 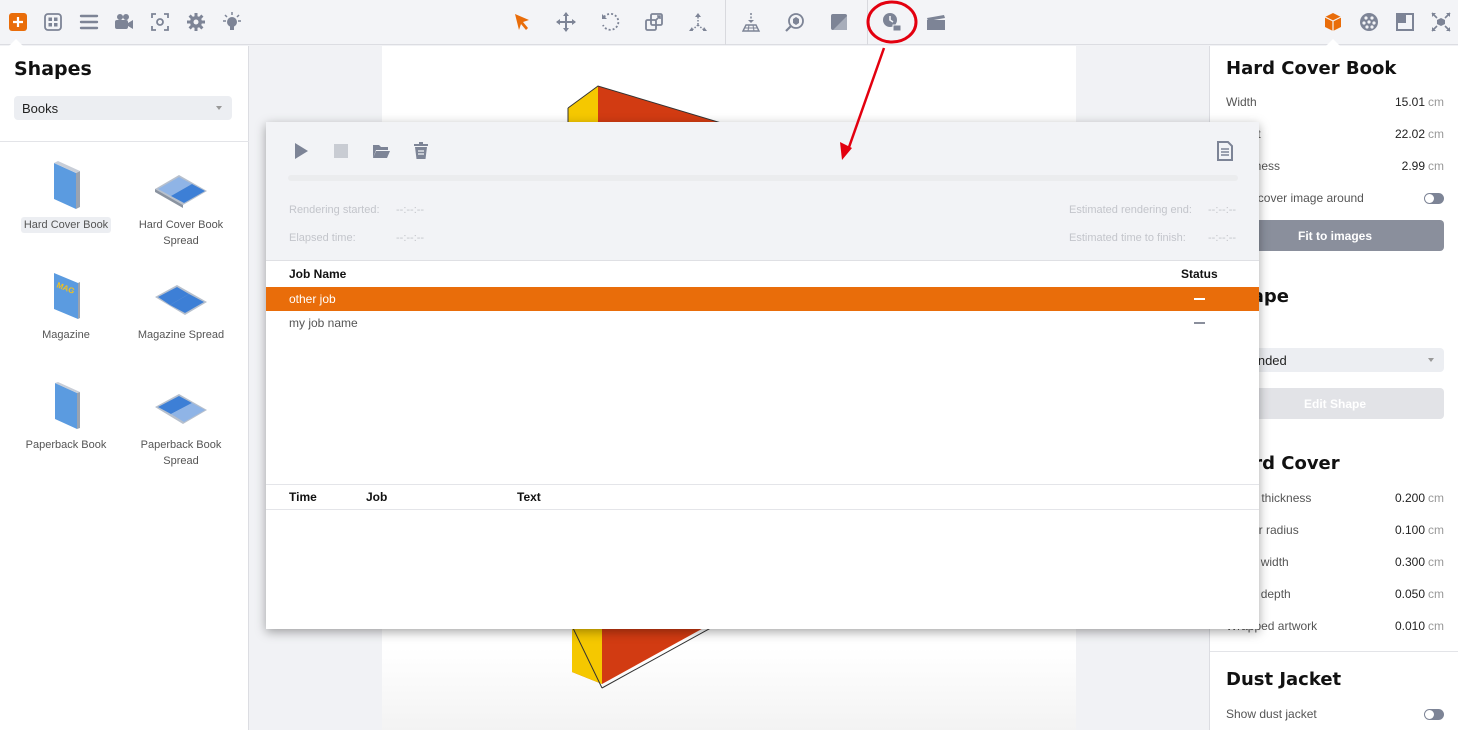 I want to click on list-icon, so click(x=89, y=22).